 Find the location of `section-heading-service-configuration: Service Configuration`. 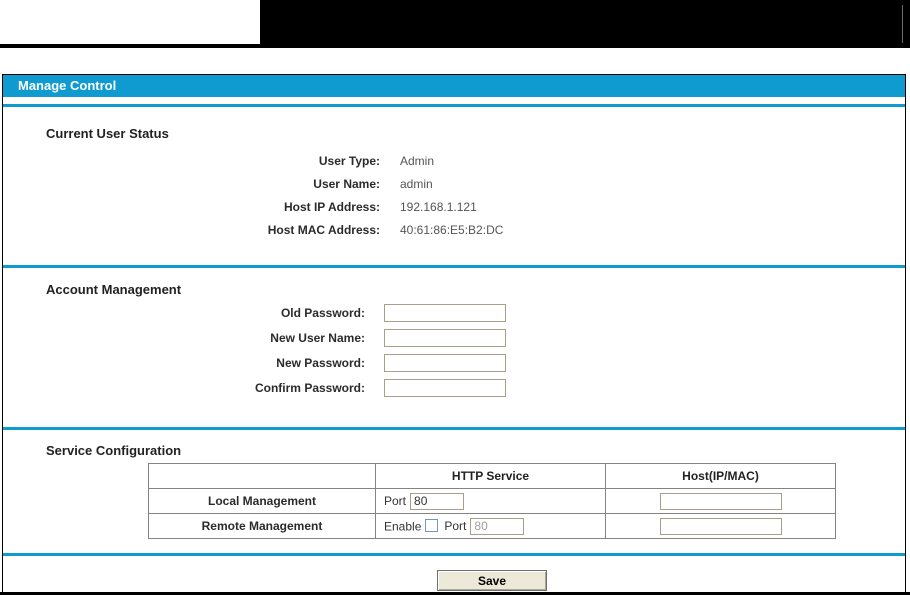

section-heading-service-configuration: Service Configuration is located at coordinates (114, 450).